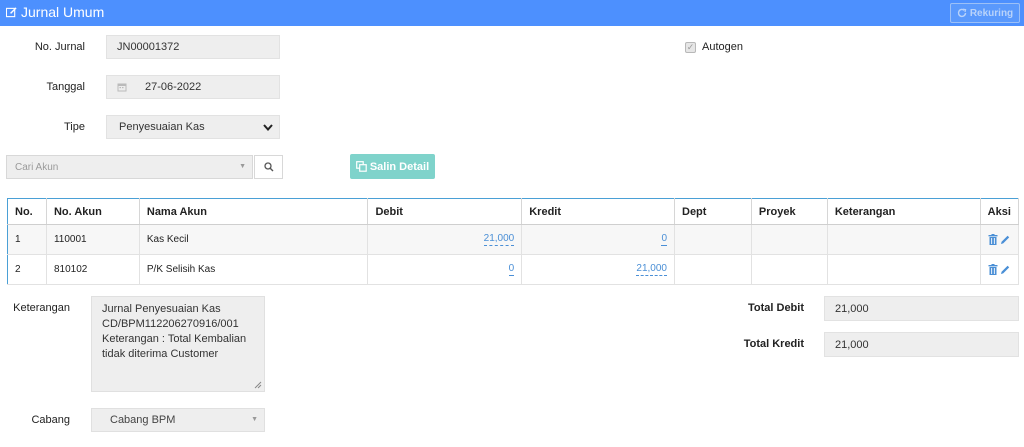 The image size is (1024, 447). What do you see at coordinates (1000, 211) in the screenshot?
I see `col-header-aksi: Aksi` at bounding box center [1000, 211].